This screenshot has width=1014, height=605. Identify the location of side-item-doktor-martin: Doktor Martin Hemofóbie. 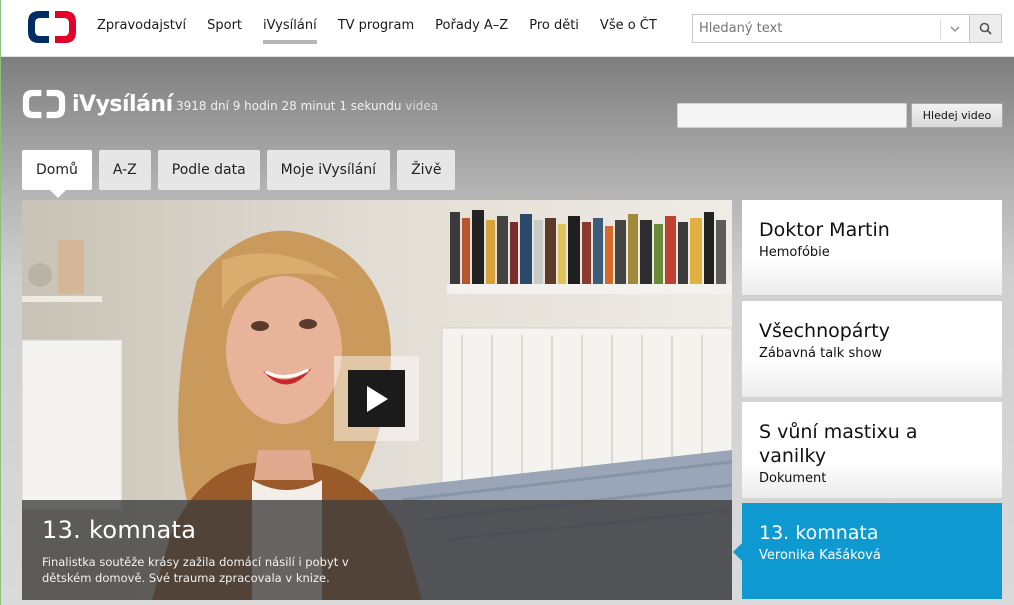
(872, 247).